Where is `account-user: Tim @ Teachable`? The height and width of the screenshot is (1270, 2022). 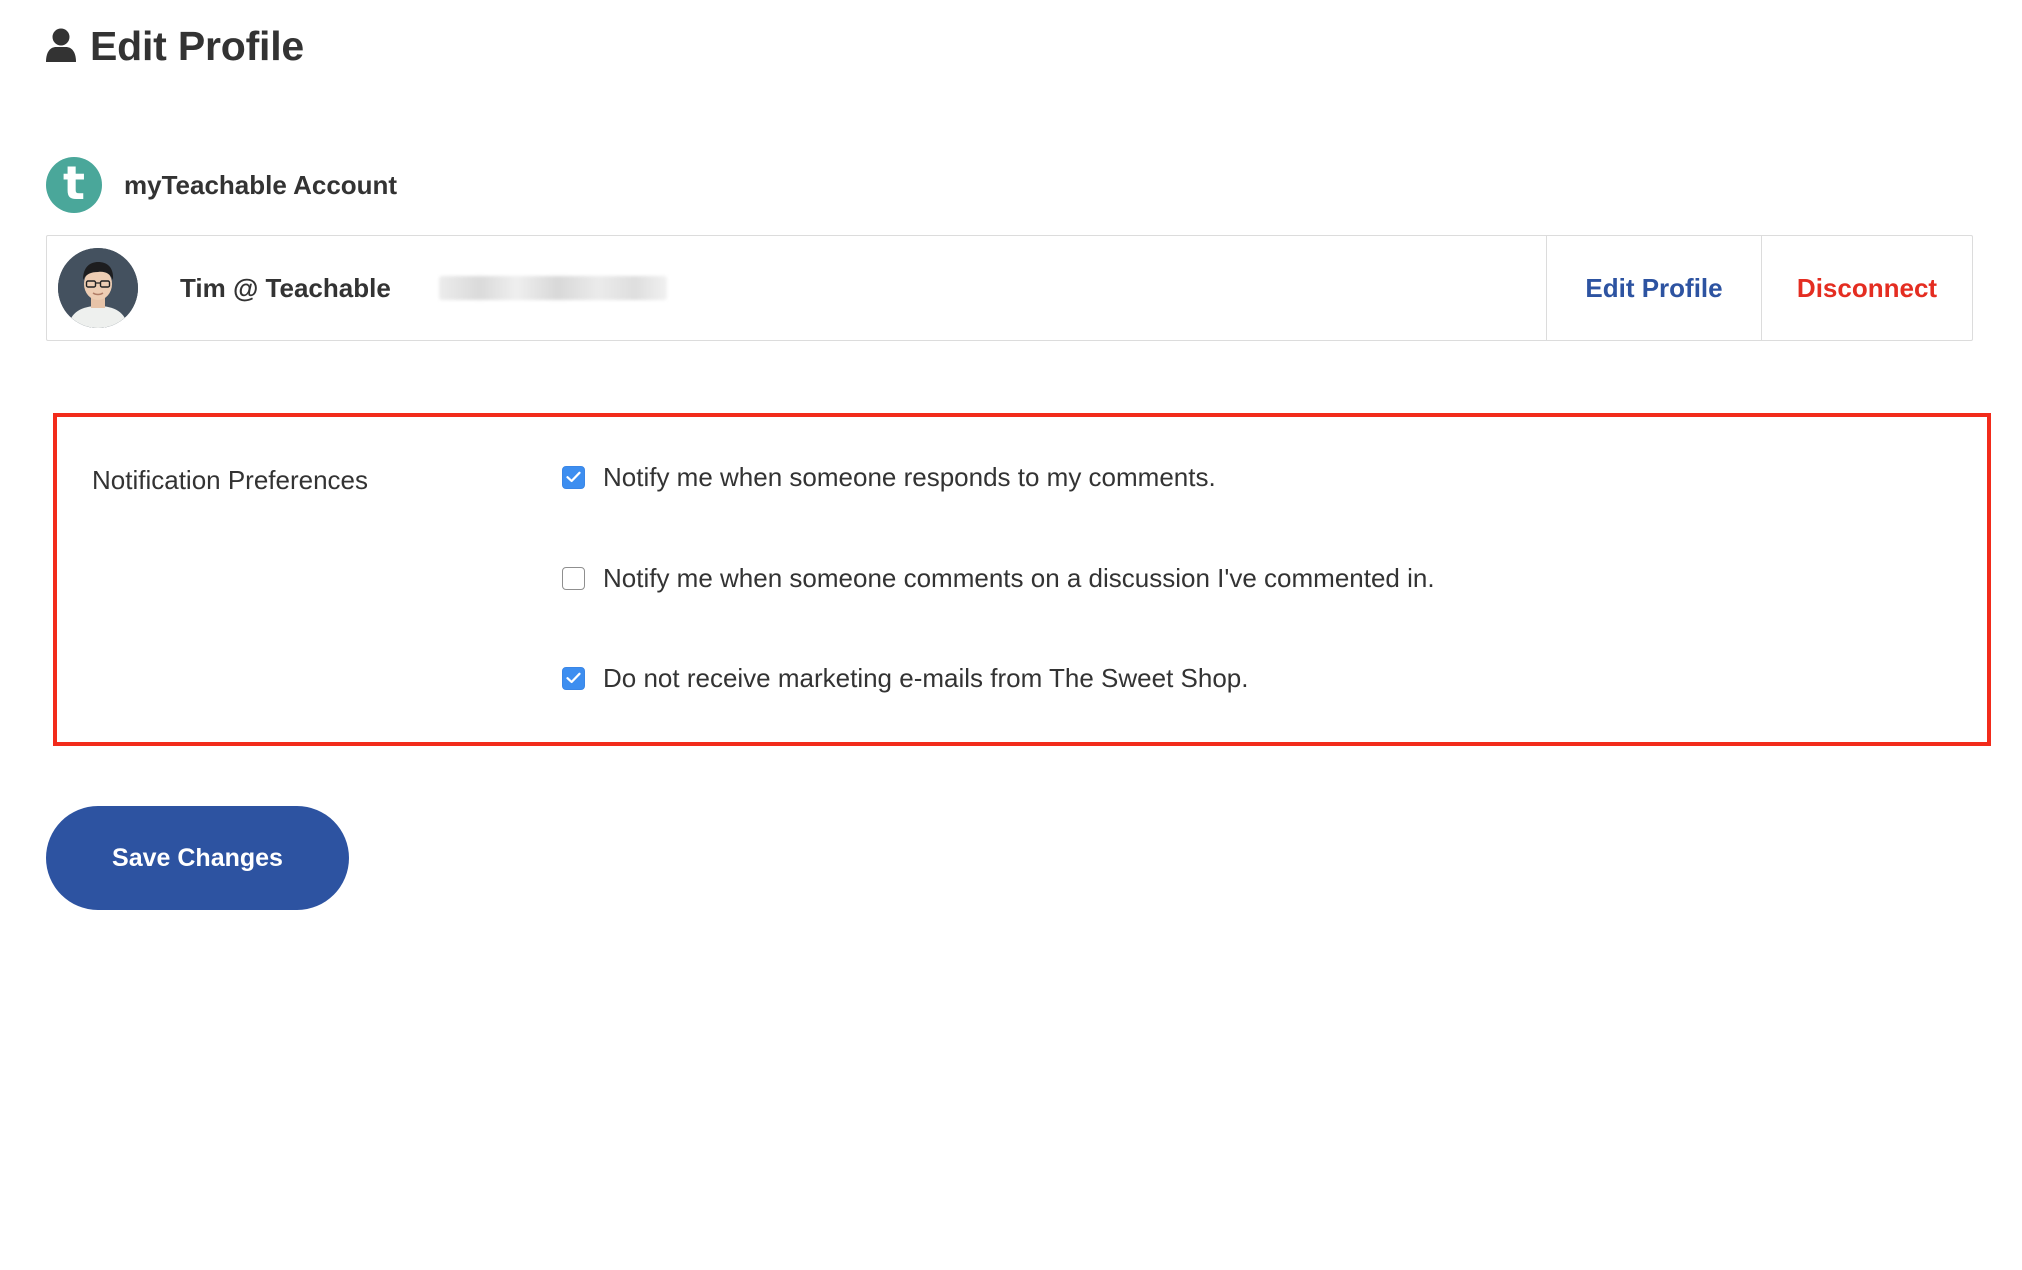 account-user: Tim @ Teachable is located at coordinates (796, 288).